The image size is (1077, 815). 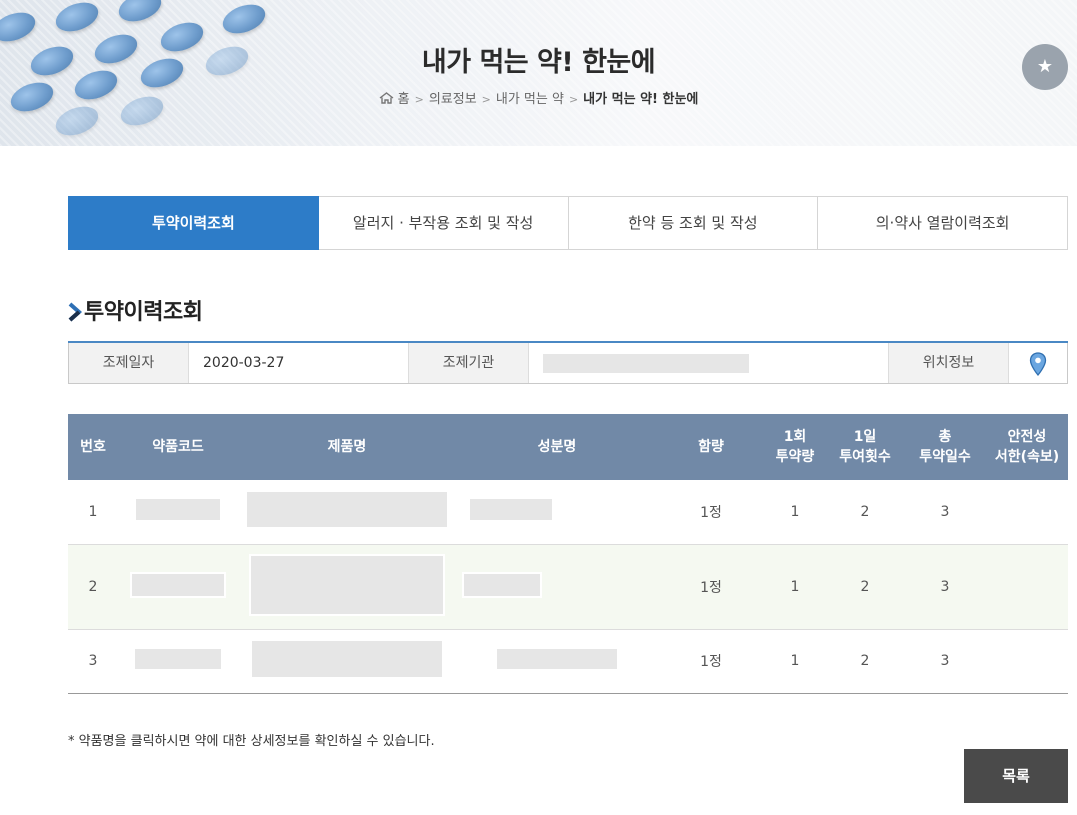 What do you see at coordinates (795, 447) in the screenshot?
I see `col-header-dose: 1회 투약량` at bounding box center [795, 447].